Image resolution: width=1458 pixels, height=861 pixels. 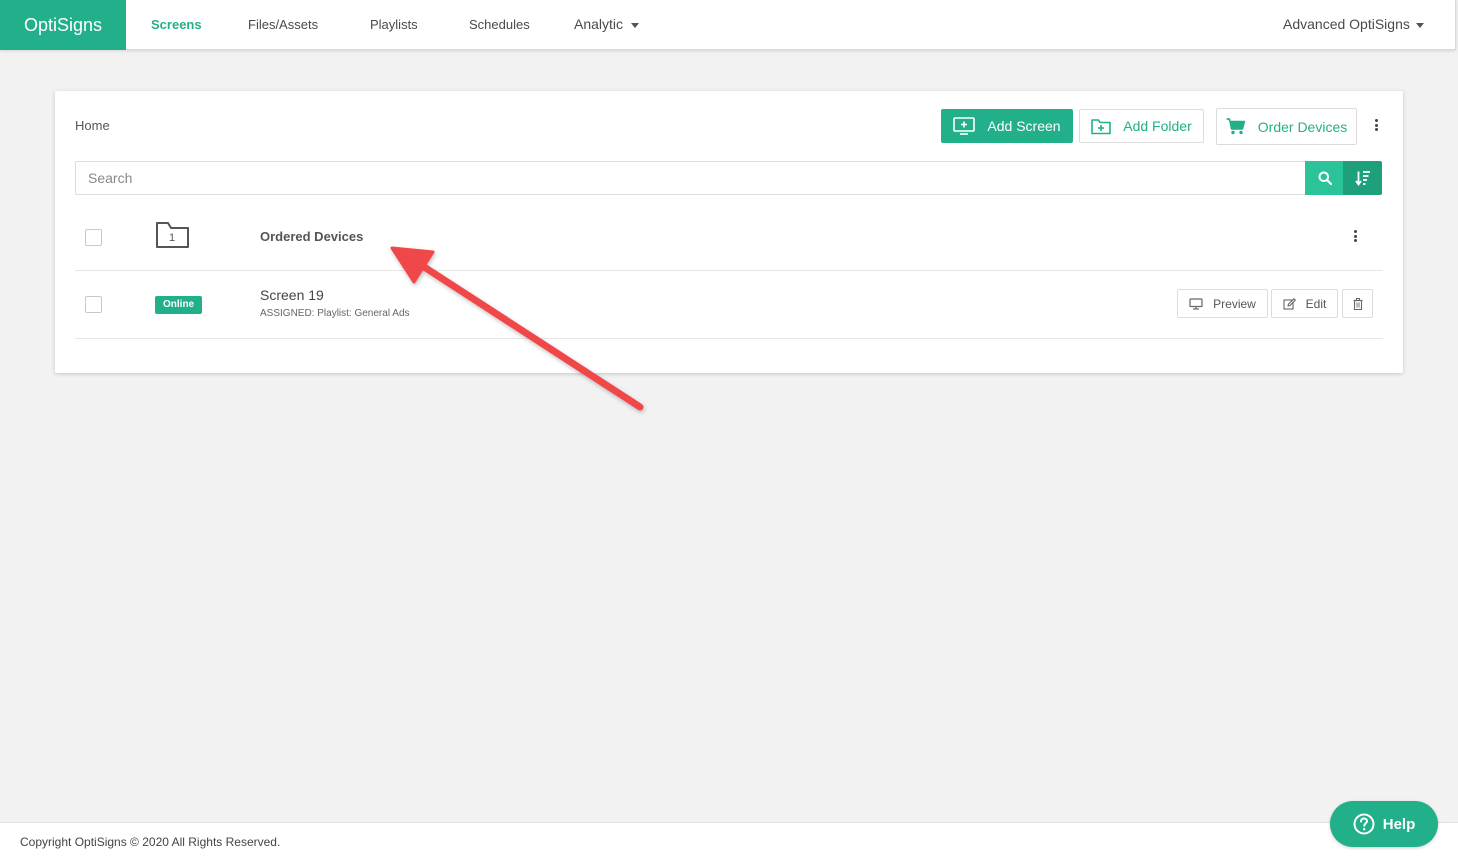 I want to click on sort-button, so click(x=1362, y=178).